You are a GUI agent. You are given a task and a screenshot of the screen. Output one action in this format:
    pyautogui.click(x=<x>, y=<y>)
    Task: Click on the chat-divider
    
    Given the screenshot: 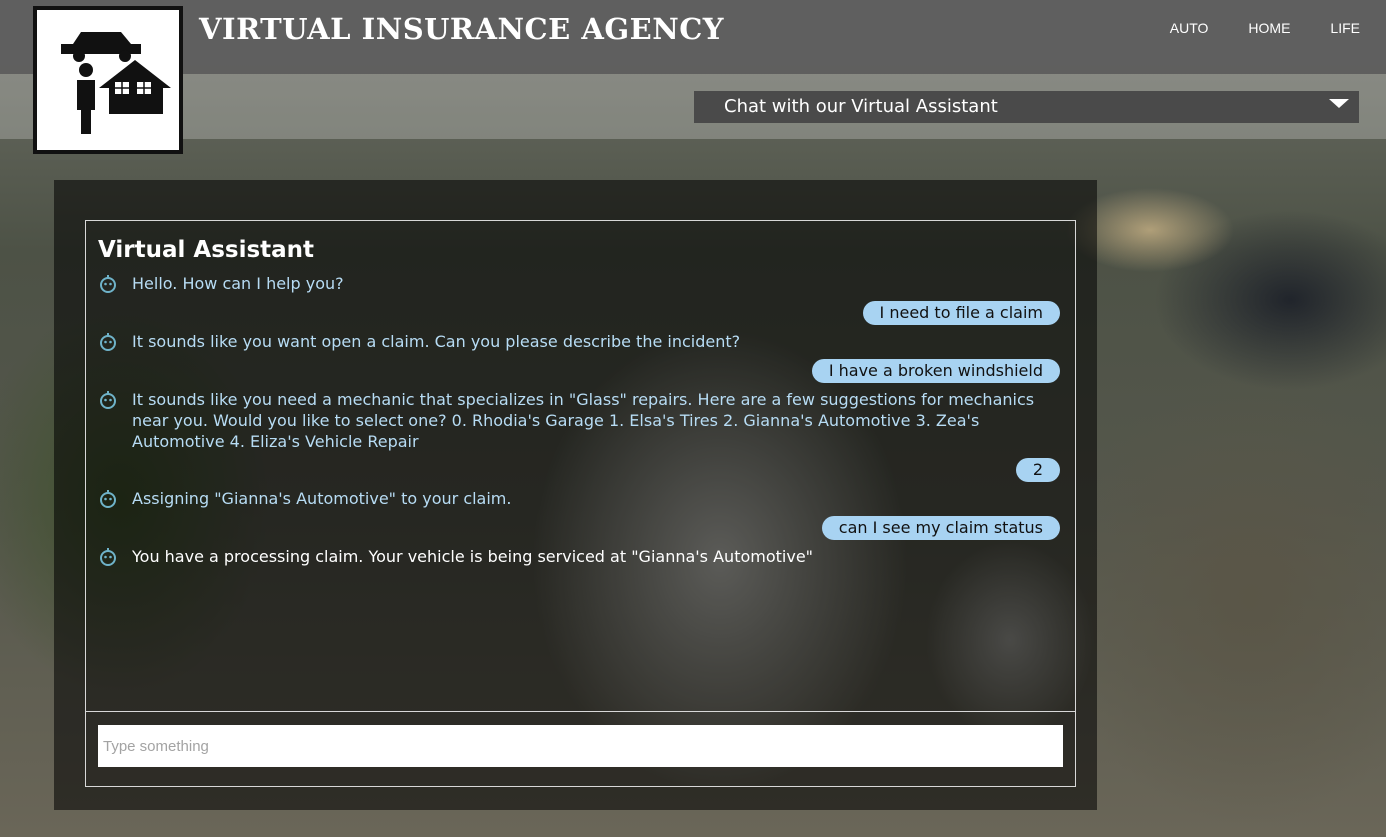 What is the action you would take?
    pyautogui.click(x=580, y=711)
    